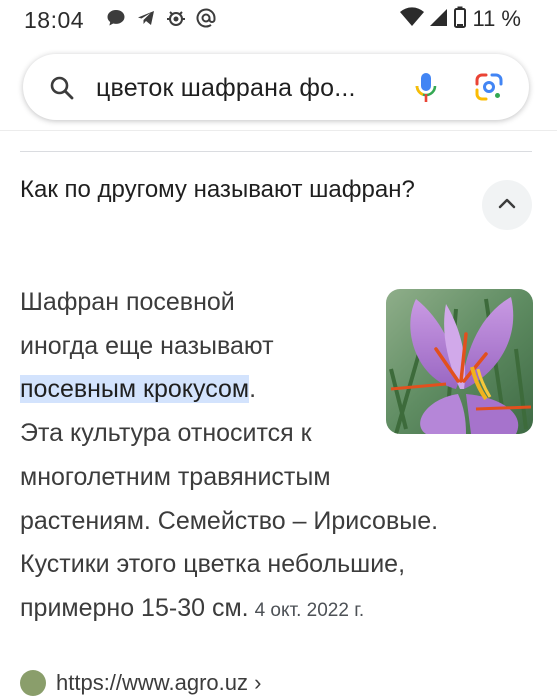  Describe the element at coordinates (175, 476) in the screenshot. I see `answer-line: многолетним травянистым` at that location.